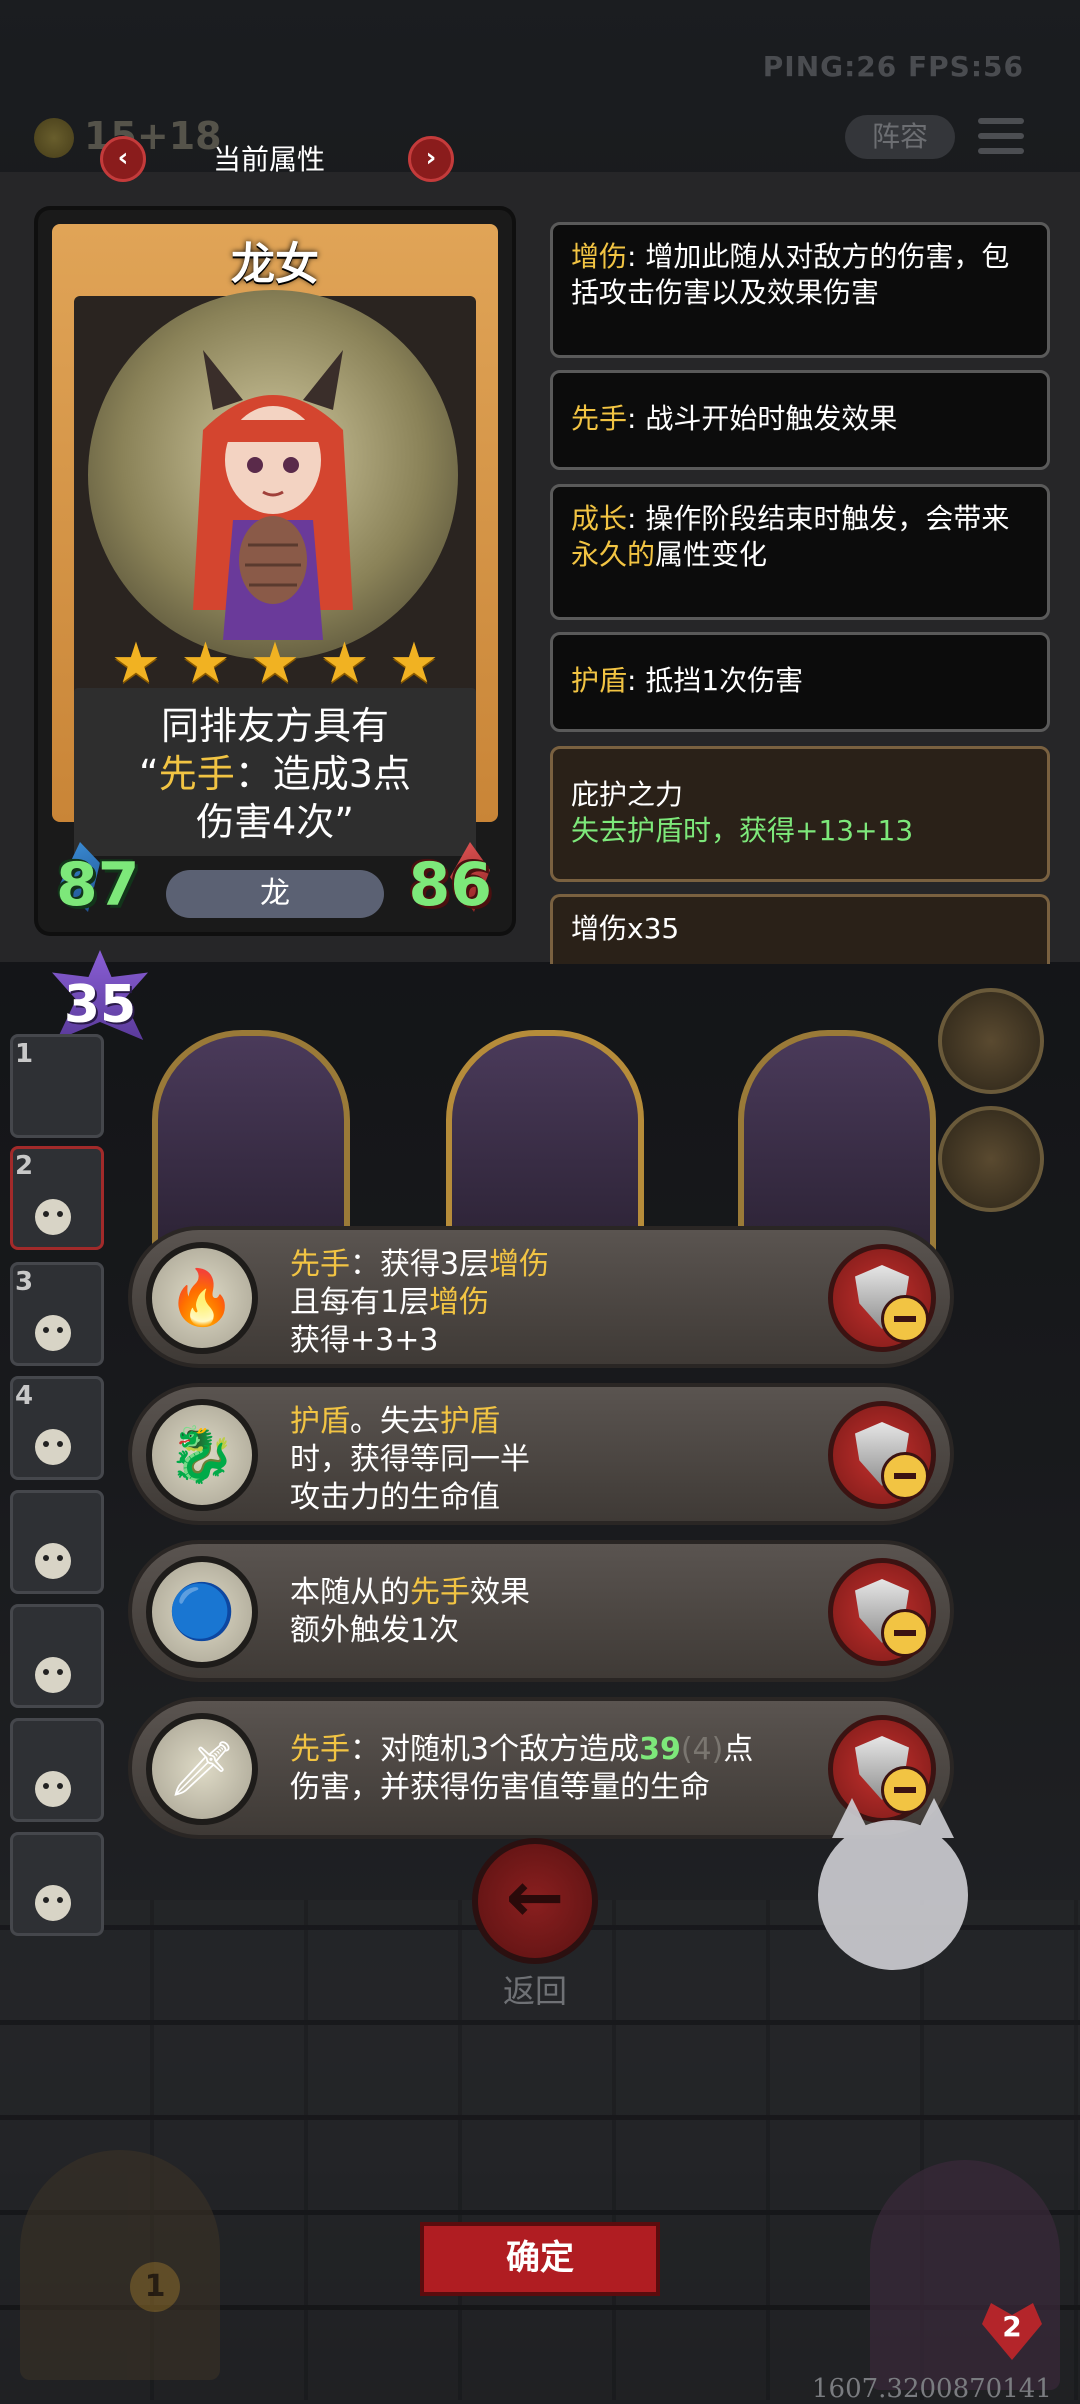  I want to click on buff-shelter-power: 庇护之力 失去护盾时，获得+13+13, so click(800, 814).